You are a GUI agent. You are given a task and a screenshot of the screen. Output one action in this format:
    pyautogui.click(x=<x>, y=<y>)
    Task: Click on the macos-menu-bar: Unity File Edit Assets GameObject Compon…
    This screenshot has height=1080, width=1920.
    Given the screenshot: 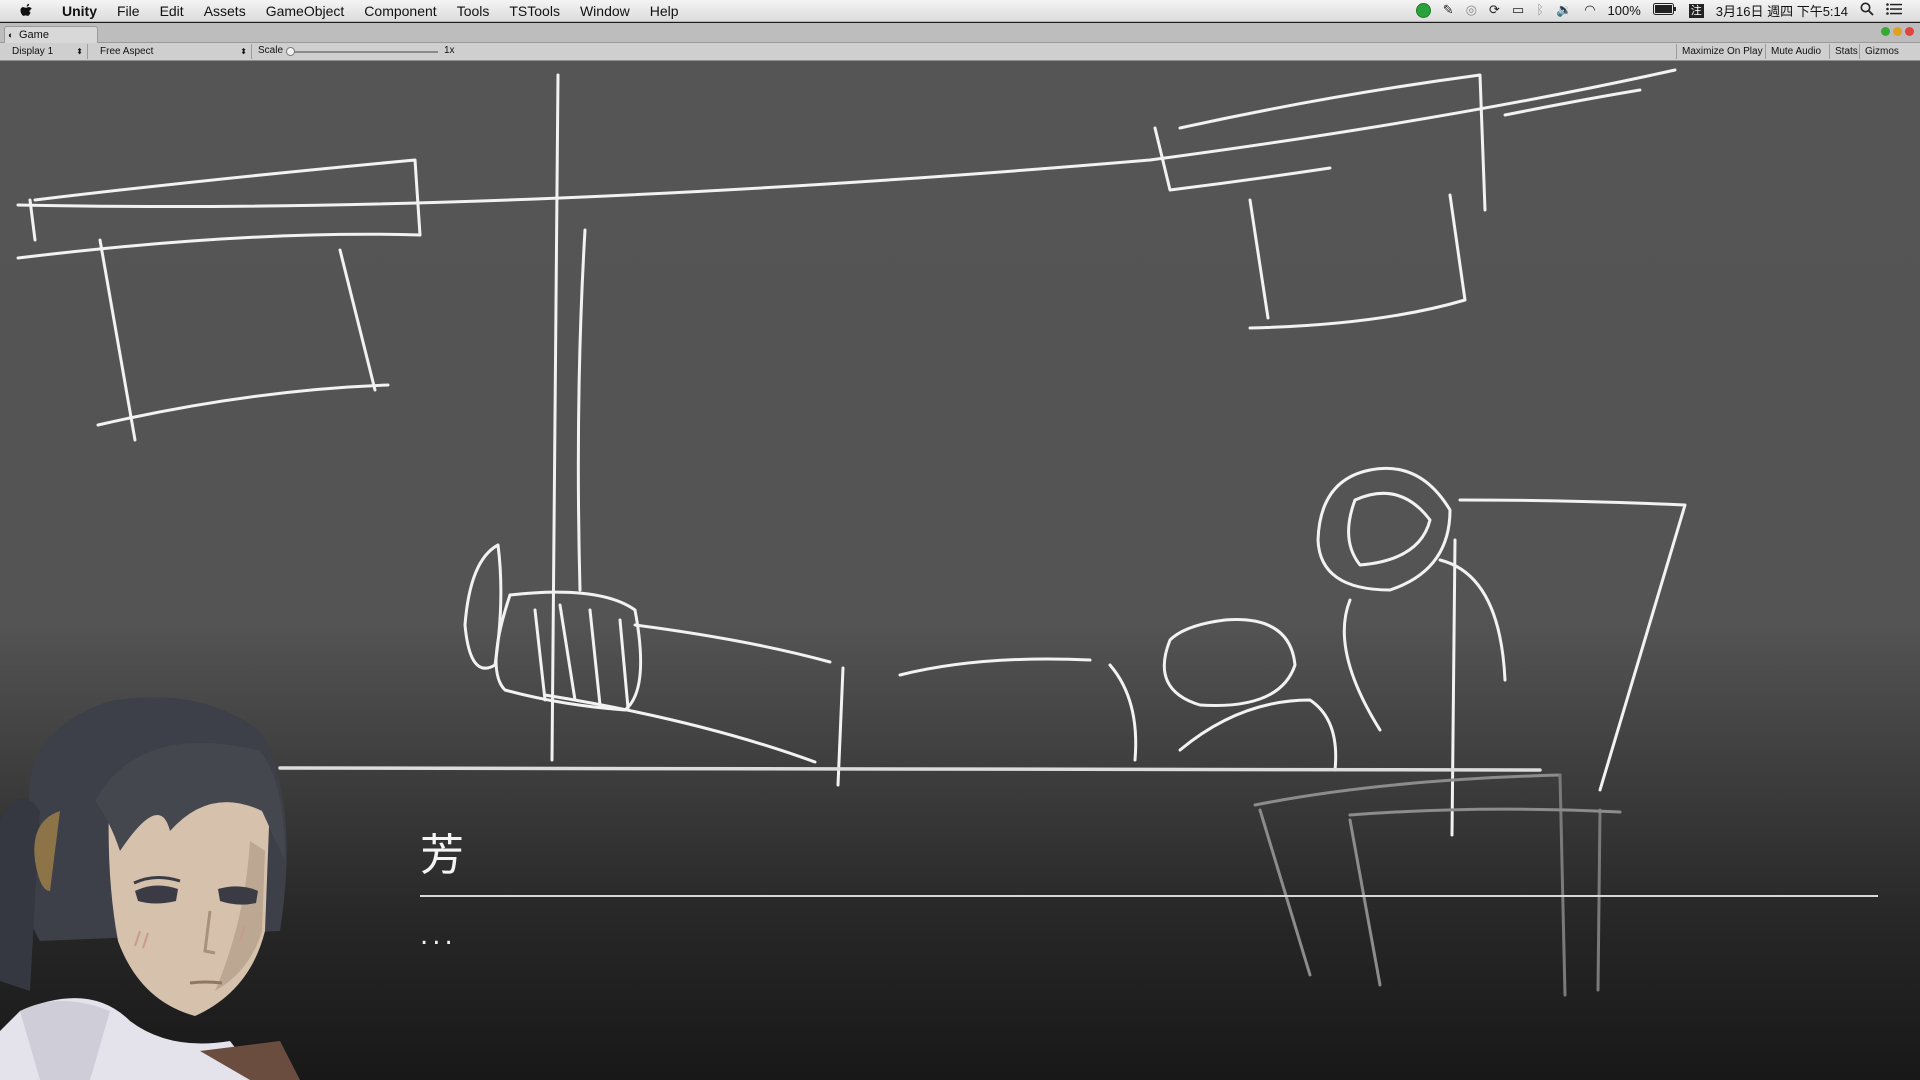 What is the action you would take?
    pyautogui.click(x=960, y=11)
    